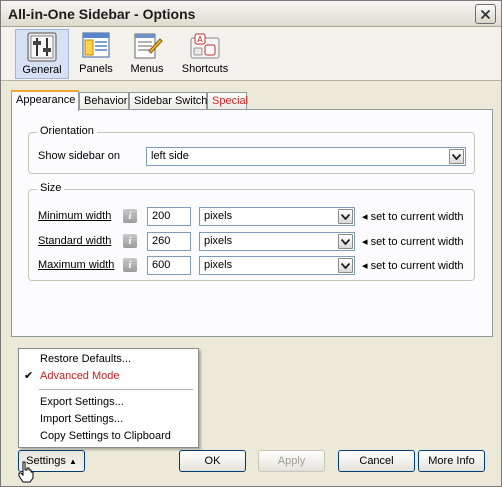  Describe the element at coordinates (169, 241) in the screenshot. I see `standard-width-input: 260` at that location.